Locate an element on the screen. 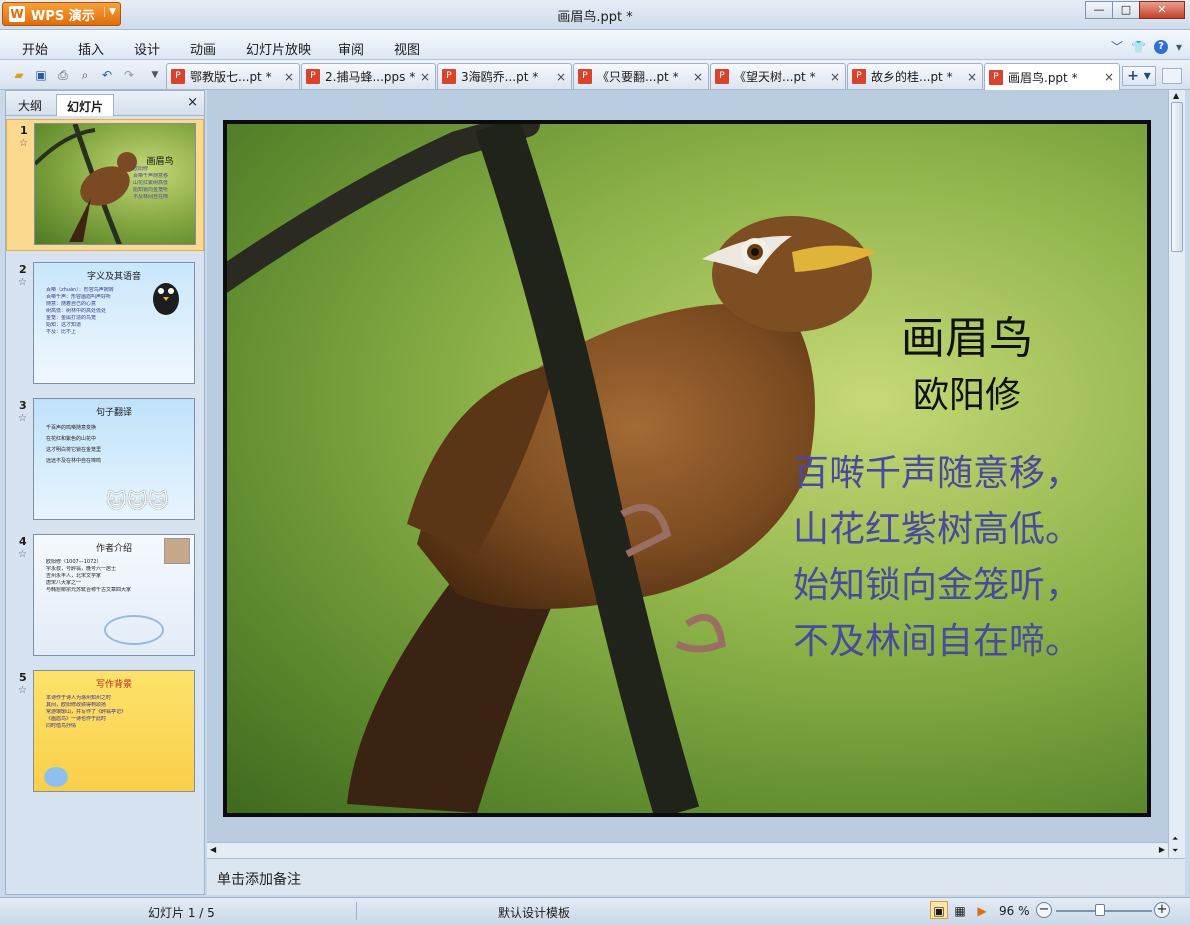  document-tab: P 《望天树...pt * × is located at coordinates (778, 76).